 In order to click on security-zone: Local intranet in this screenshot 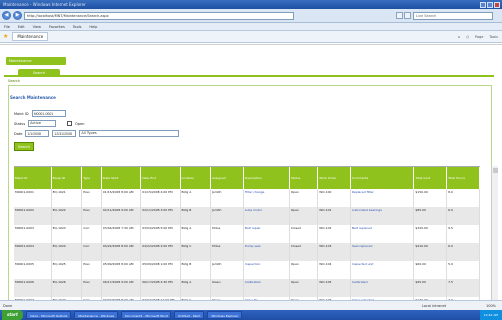, I will do `click(433, 305)`.